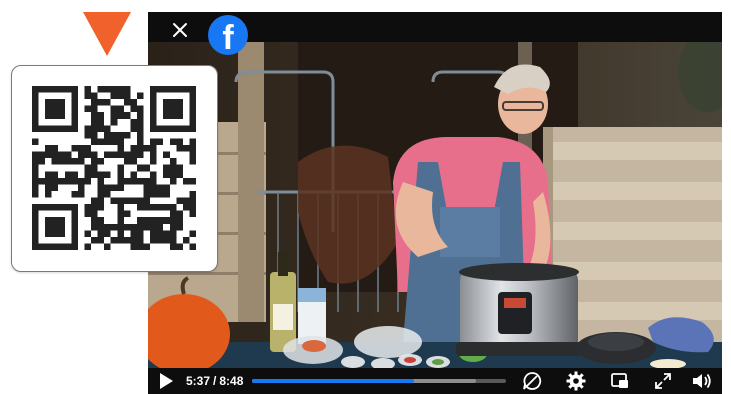 Image resolution: width=731 pixels, height=394 pixels. I want to click on gear-icon, so click(576, 381).